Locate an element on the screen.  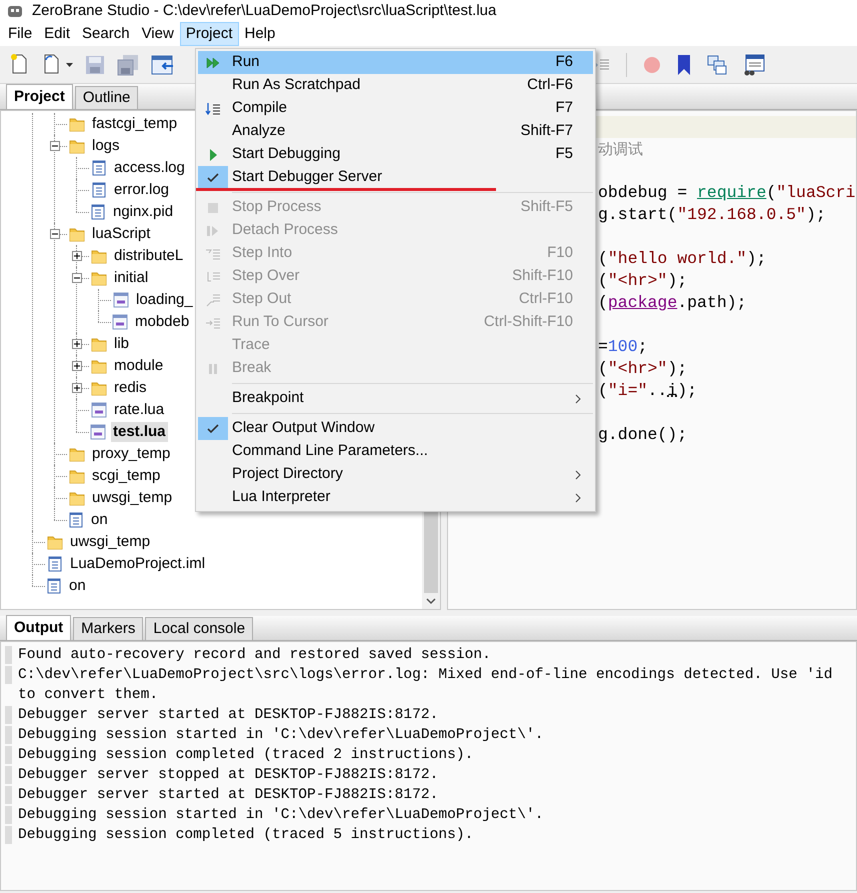
output-line: Debugger server started at DESKTOP-FJ882IS:8172. is located at coordinates (228, 795).